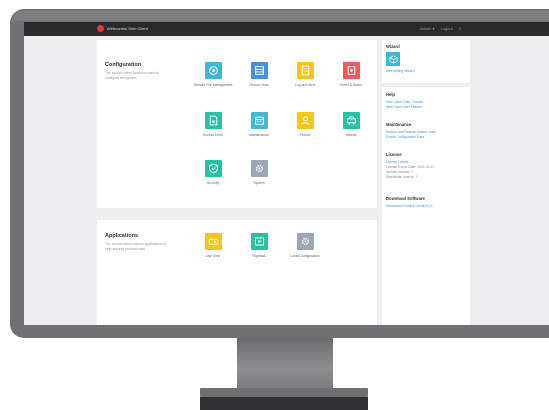  Describe the element at coordinates (351, 135) in the screenshot. I see `configuration-tile-label: Vehicle` at that location.